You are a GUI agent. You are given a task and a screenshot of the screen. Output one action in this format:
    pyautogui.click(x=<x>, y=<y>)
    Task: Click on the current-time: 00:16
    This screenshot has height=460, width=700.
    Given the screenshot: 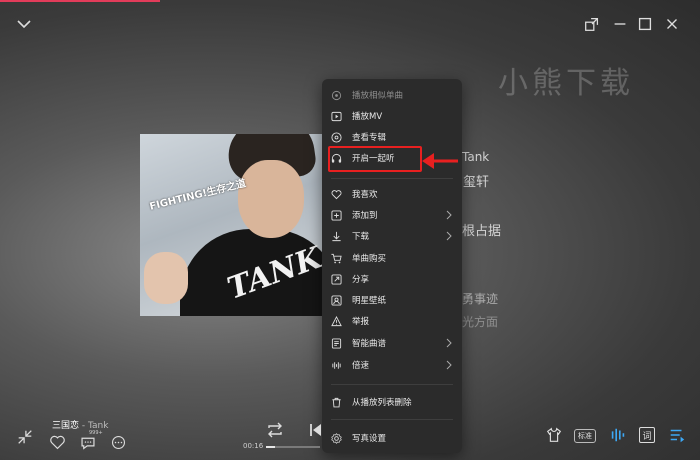 What is the action you would take?
    pyautogui.click(x=253, y=446)
    